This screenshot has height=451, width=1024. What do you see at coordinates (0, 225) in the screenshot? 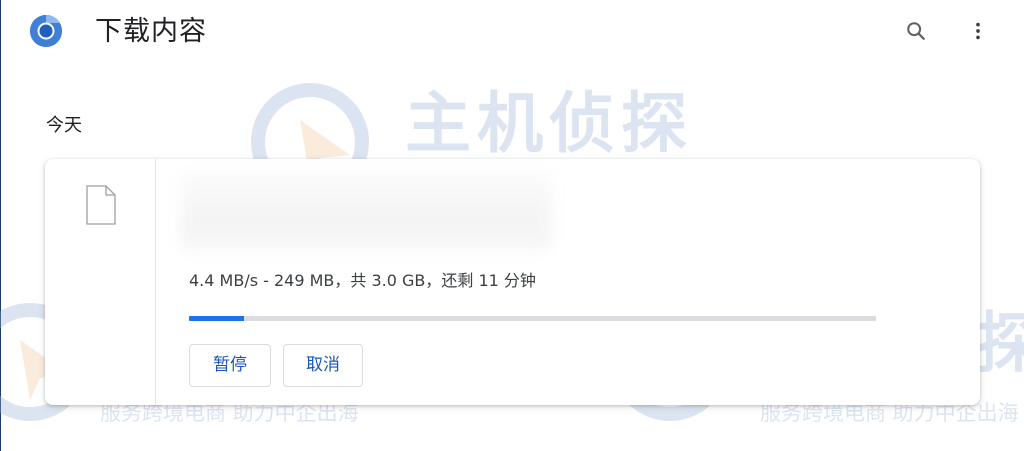
I see `window-left-border` at bounding box center [0, 225].